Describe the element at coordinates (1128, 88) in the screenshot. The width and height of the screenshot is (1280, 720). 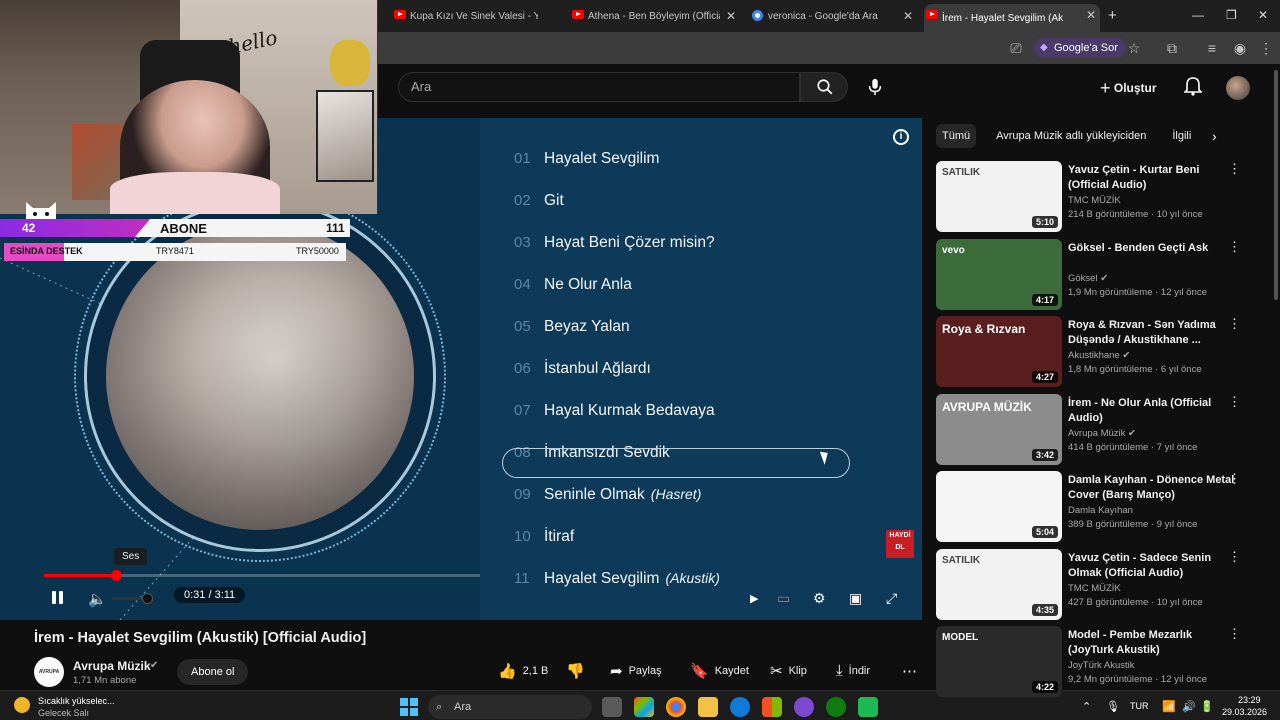
I see `create-button: + Oluştur` at that location.